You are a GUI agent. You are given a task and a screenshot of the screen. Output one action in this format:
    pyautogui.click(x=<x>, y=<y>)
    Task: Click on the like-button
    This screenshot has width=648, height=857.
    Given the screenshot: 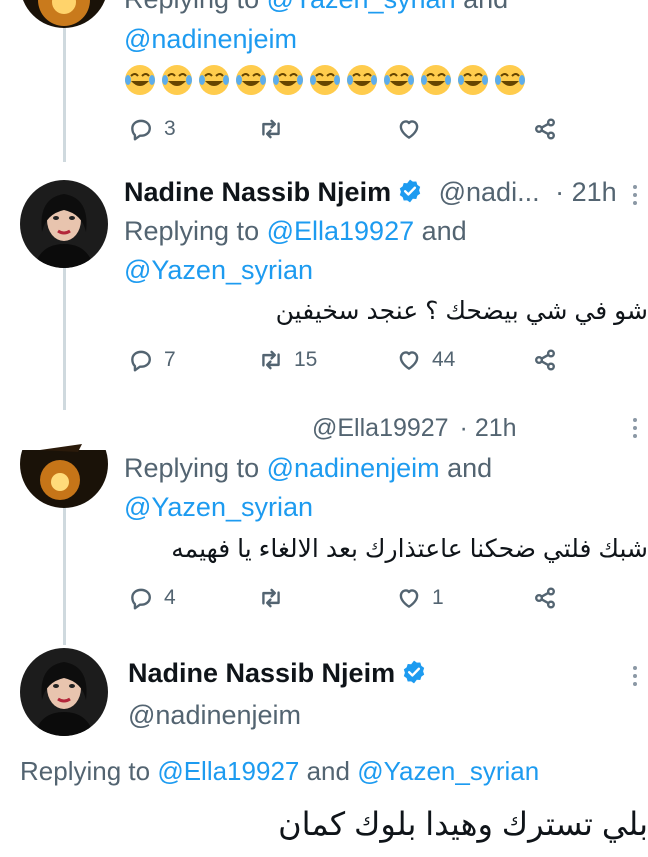 What is the action you would take?
    pyautogui.click(x=414, y=129)
    